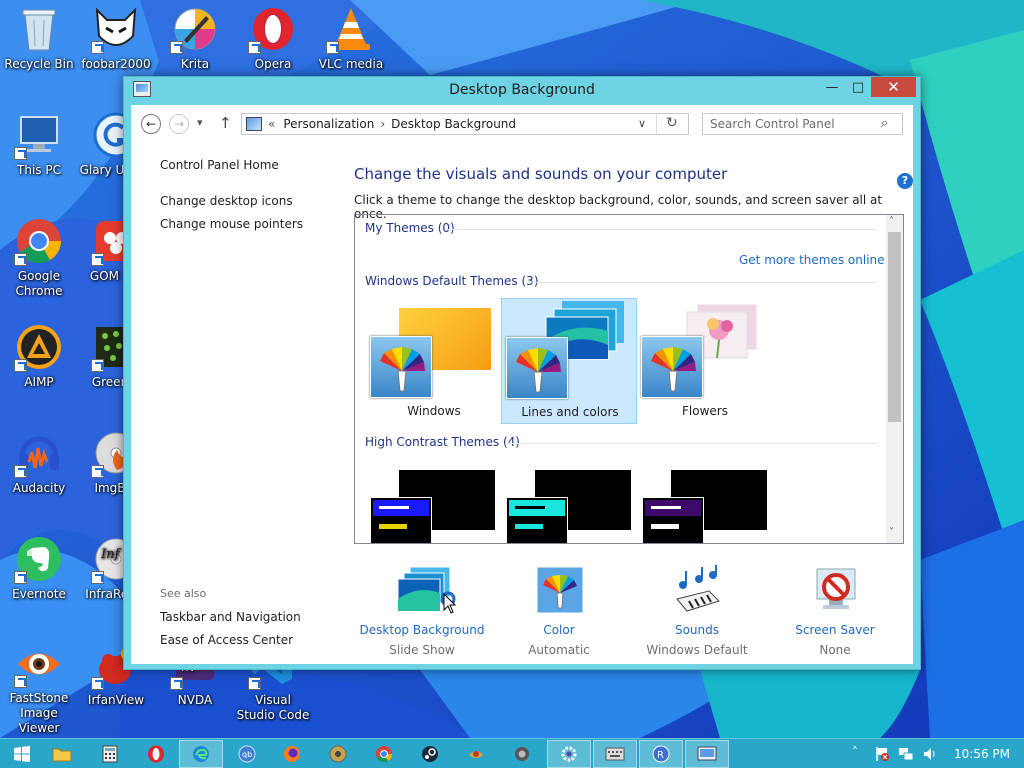 This screenshot has width=1024, height=768. What do you see at coordinates (200, 122) in the screenshot?
I see `recent-locations-button: ▾` at bounding box center [200, 122].